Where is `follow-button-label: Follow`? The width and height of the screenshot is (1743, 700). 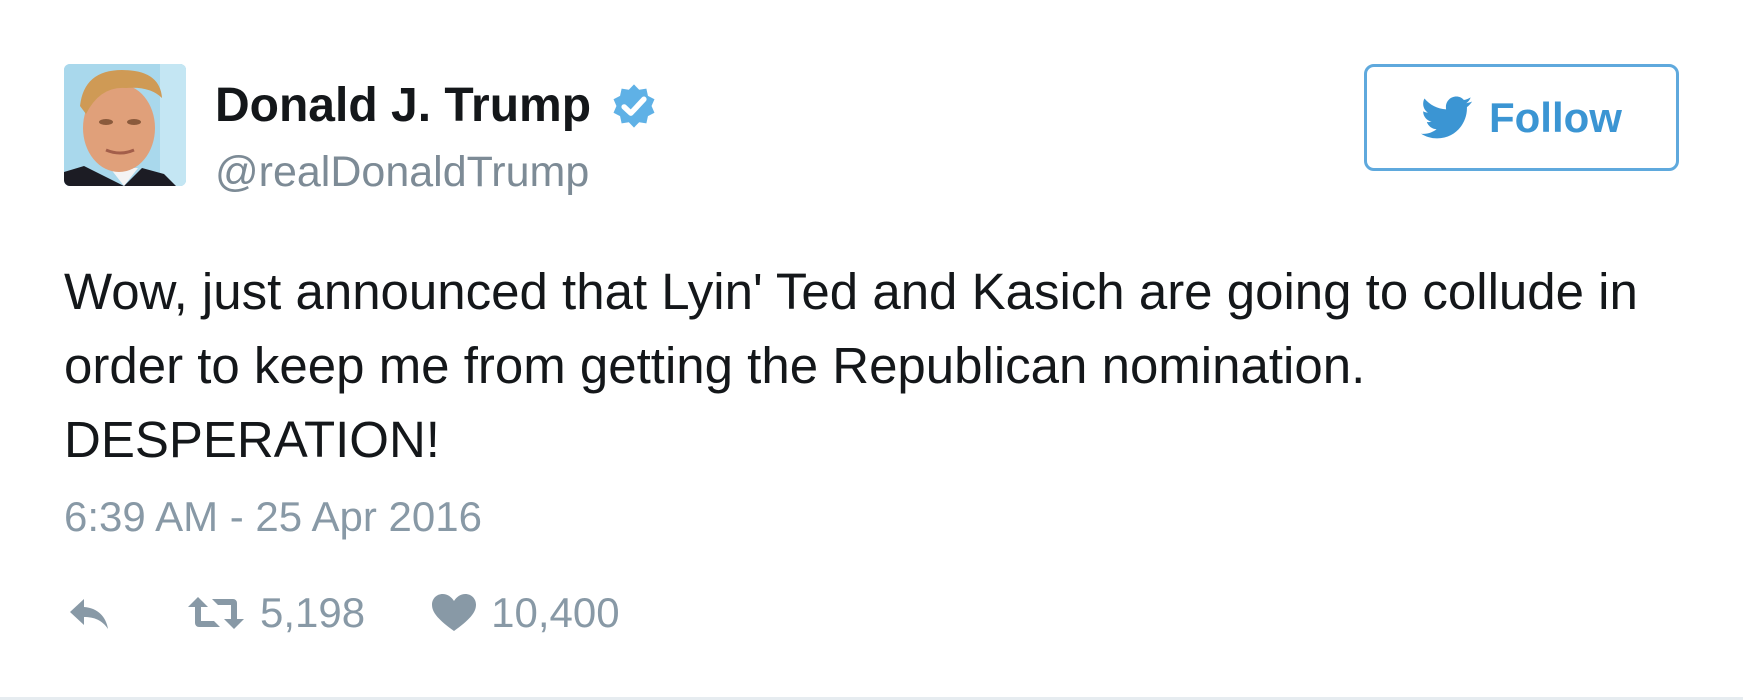
follow-button-label: Follow is located at coordinates (1555, 117).